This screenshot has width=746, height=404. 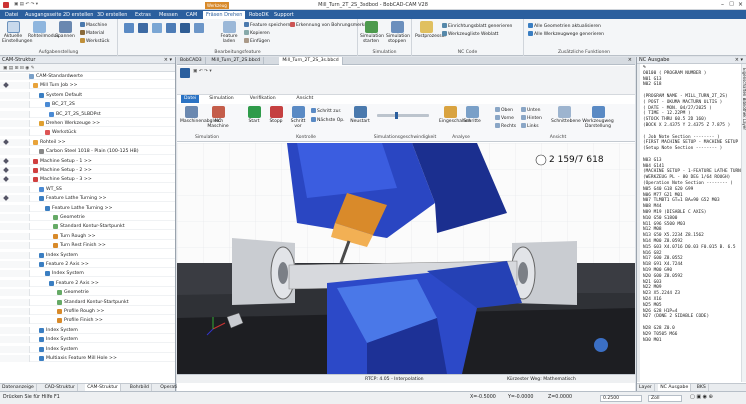 I want to click on toolpath-display-button: Werkzeugweg Darstellung, so click(x=598, y=117).